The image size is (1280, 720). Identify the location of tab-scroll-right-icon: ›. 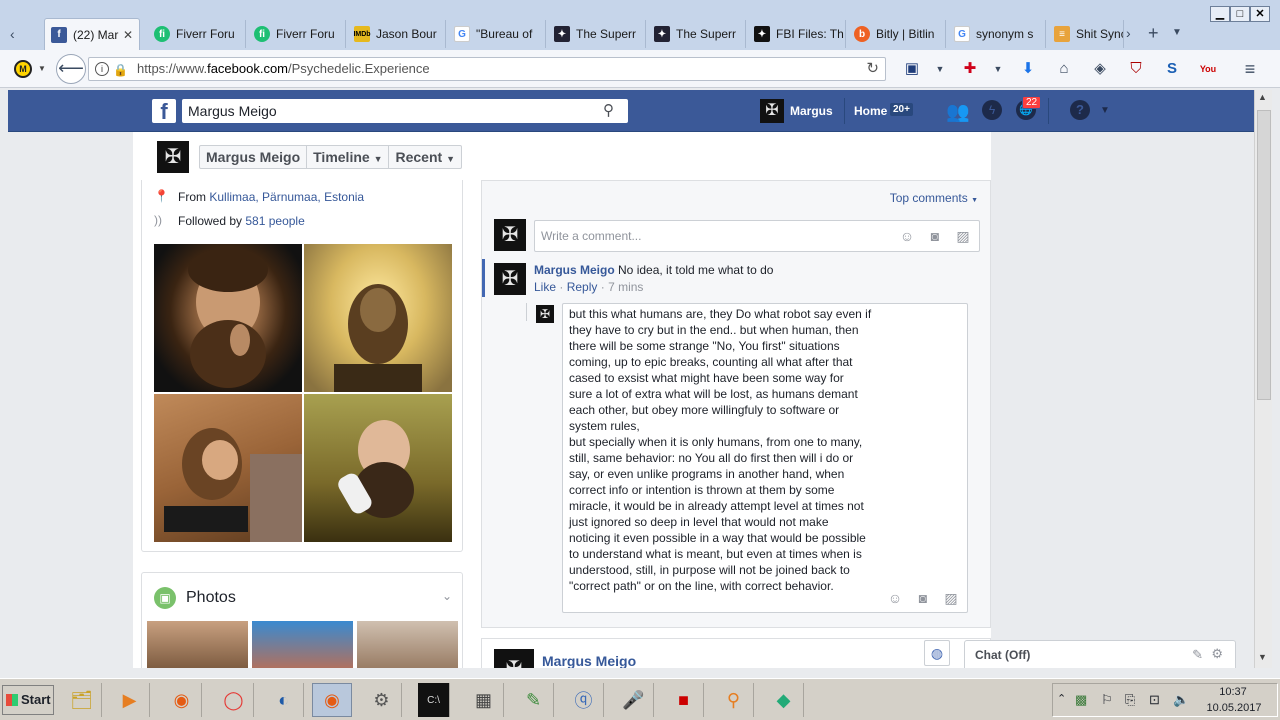
(1128, 33).